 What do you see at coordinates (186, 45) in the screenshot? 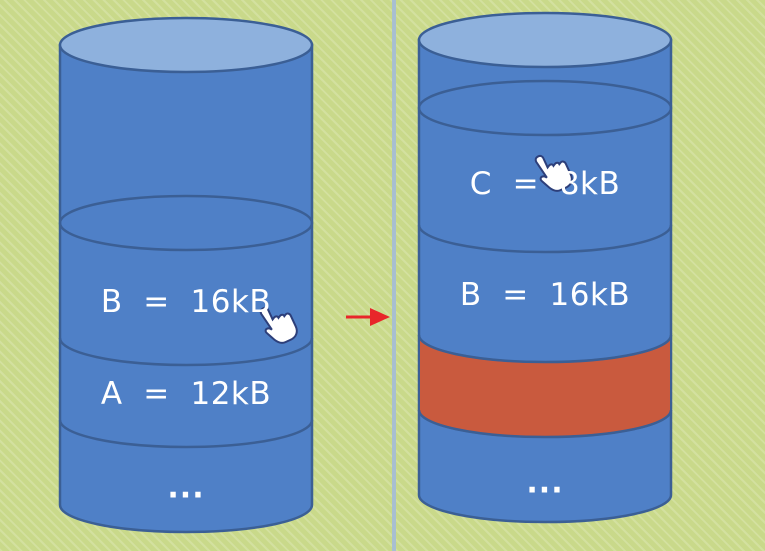
I see `left-cylinder-top` at bounding box center [186, 45].